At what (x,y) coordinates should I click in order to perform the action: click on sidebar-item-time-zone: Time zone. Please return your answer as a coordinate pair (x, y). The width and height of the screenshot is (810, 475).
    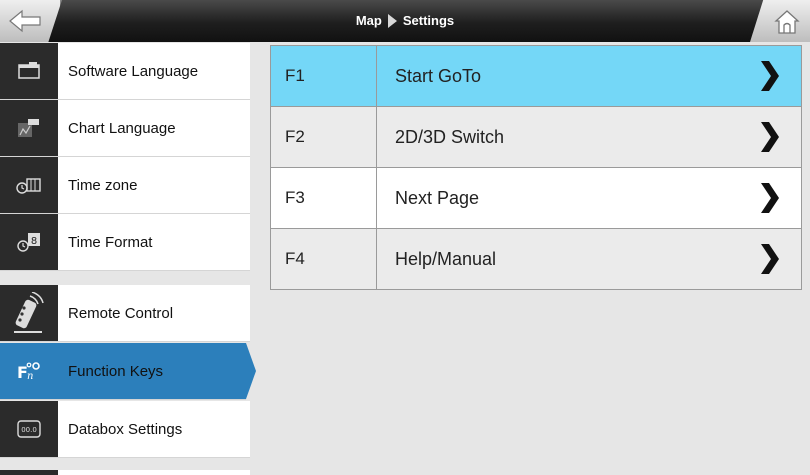
    Looking at the image, I should click on (125, 185).